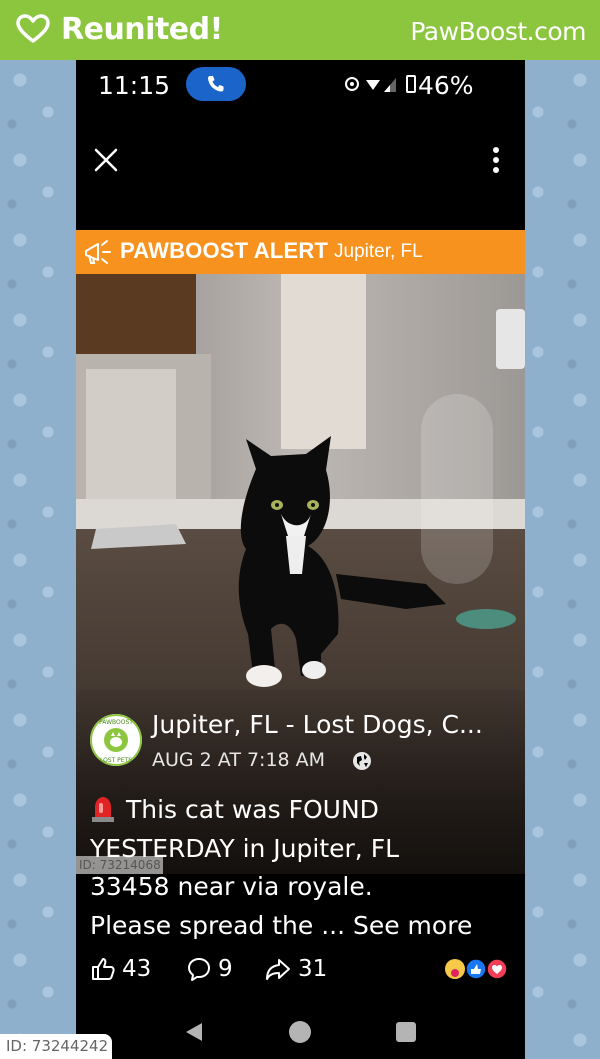  I want to click on battery-icon, so click(411, 84).